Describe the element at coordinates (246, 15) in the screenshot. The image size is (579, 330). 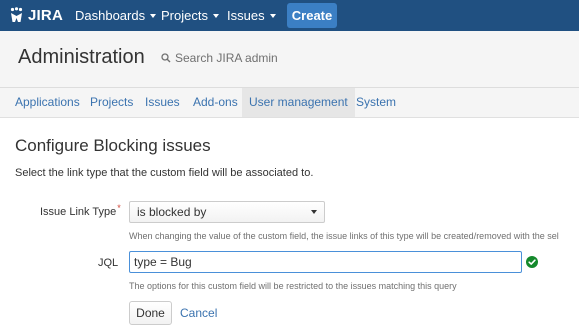
I see `nav-issues-label: Issues` at that location.